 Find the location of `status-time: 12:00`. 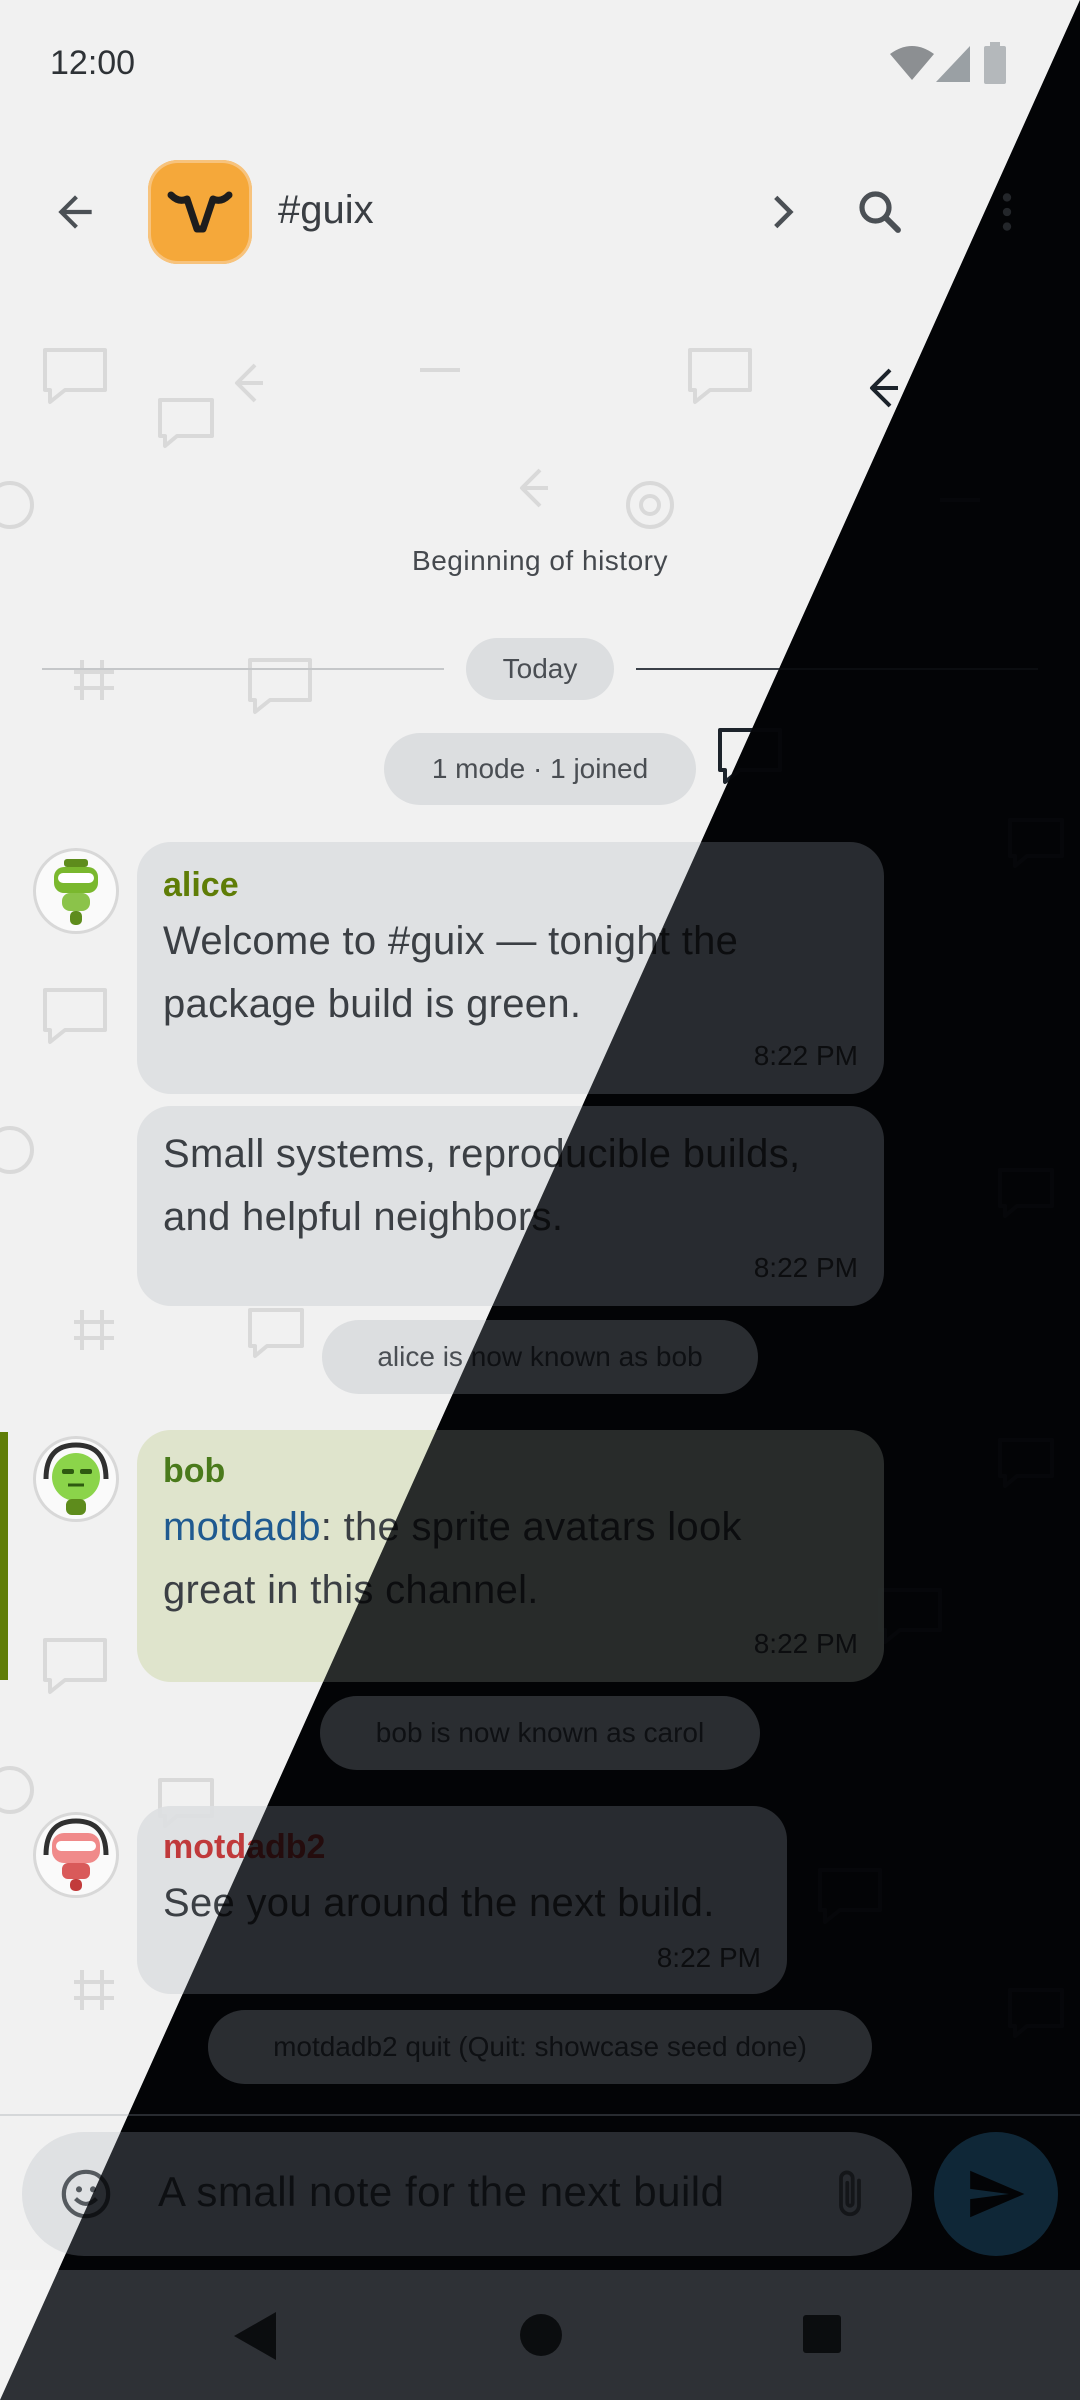

status-time: 12:00 is located at coordinates (93, 63).